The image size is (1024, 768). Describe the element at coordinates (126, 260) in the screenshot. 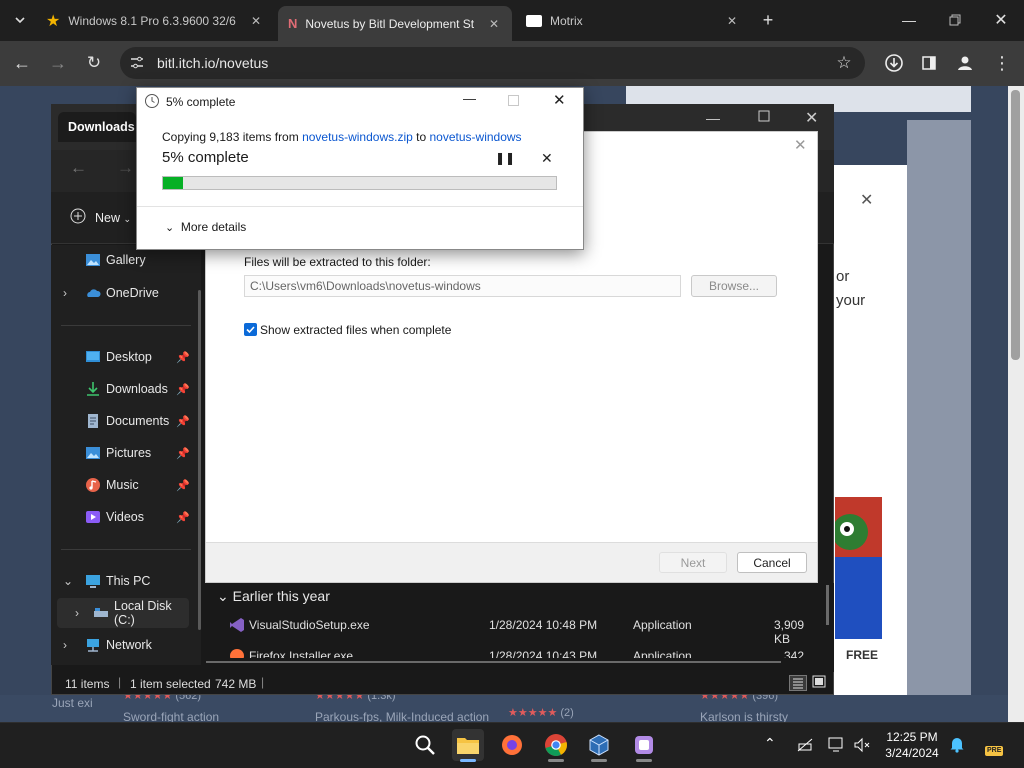

I see `nav-label: Gallery` at that location.